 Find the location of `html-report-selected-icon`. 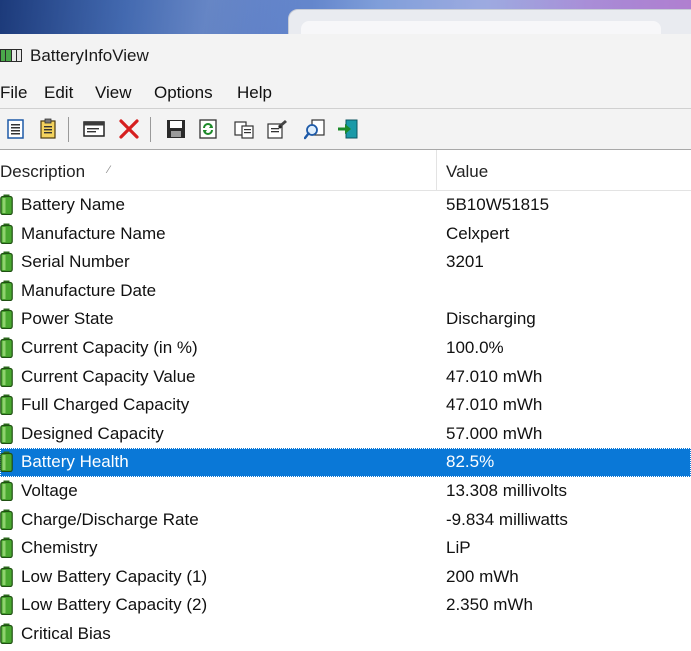

html-report-selected-icon is located at coordinates (48, 129).